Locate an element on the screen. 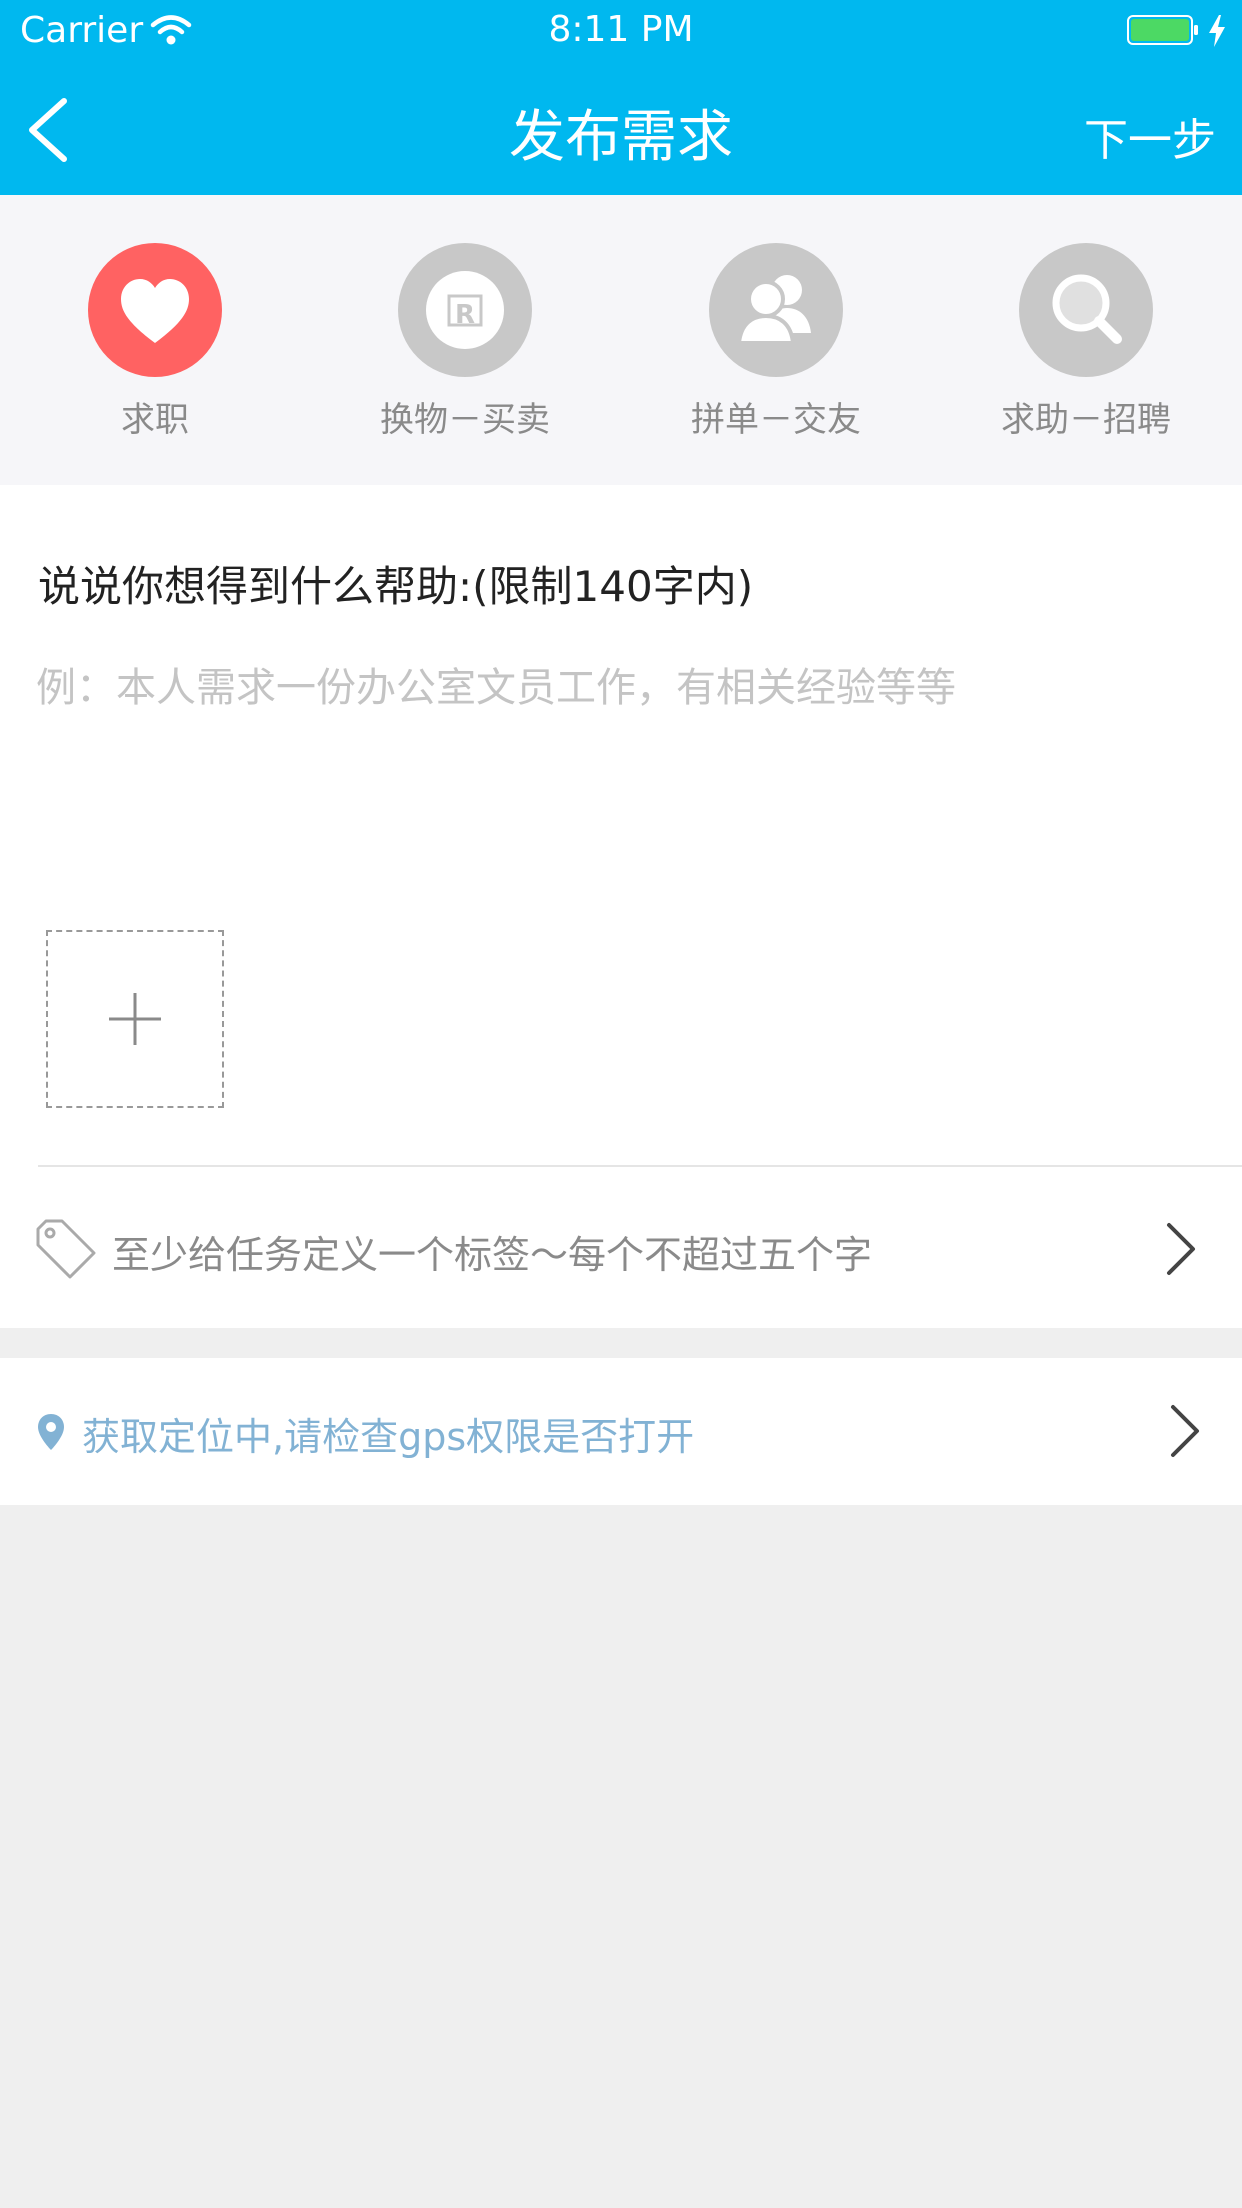 The height and width of the screenshot is (2208, 1242). heart-icon is located at coordinates (155, 311).